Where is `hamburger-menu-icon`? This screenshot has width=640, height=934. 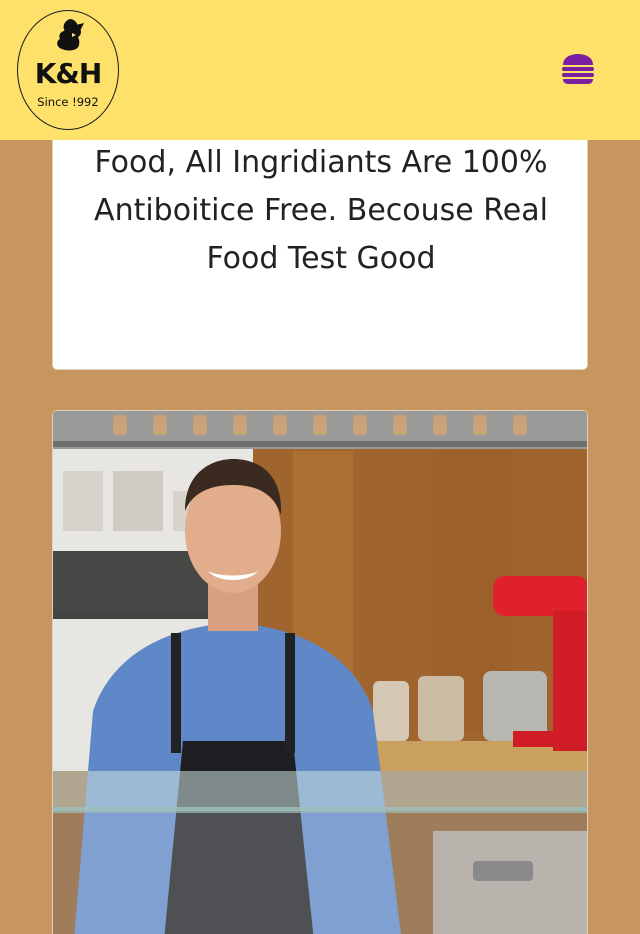
hamburger-menu-icon is located at coordinates (578, 69).